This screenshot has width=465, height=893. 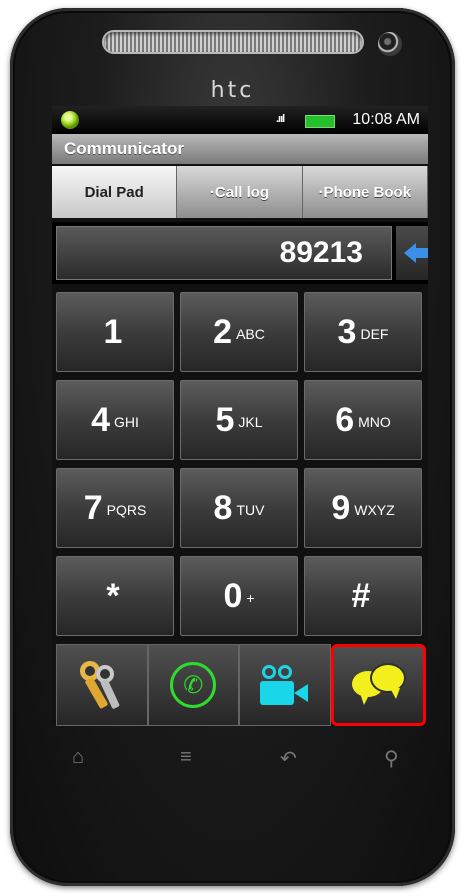 What do you see at coordinates (93, 507) in the screenshot?
I see `key-digit: 7` at bounding box center [93, 507].